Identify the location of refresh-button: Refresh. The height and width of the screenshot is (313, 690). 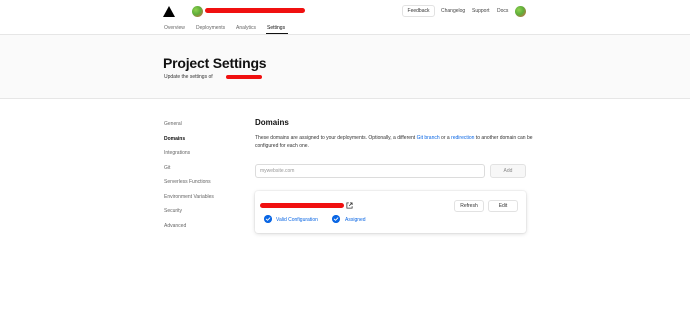
(469, 206).